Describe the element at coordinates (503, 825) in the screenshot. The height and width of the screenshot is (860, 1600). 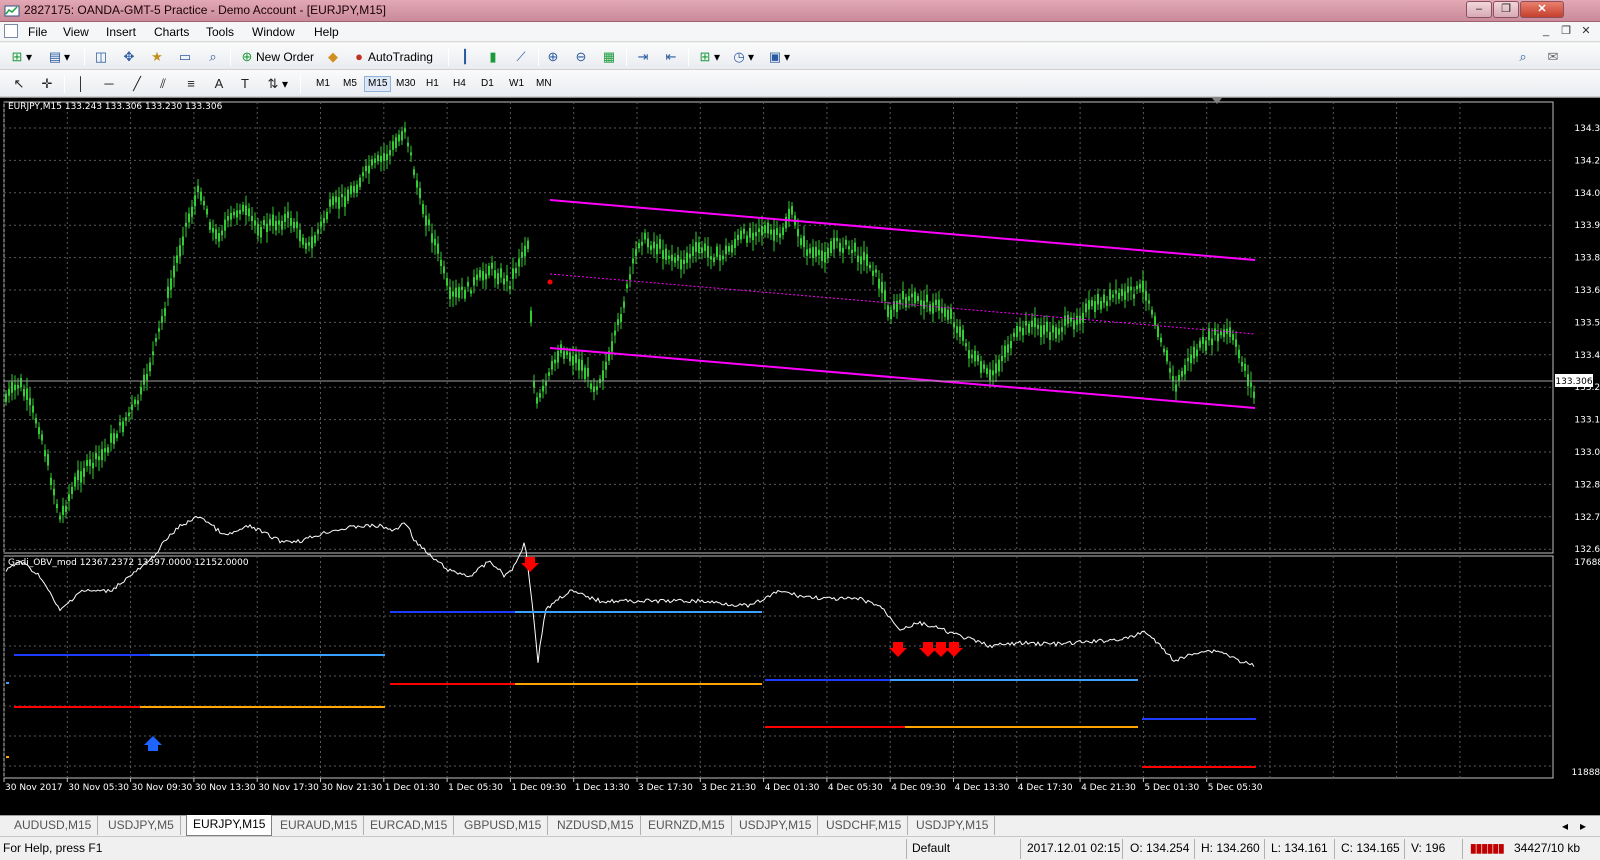
I see `tab-gbpusd-m15: GBPUSD,M15` at that location.